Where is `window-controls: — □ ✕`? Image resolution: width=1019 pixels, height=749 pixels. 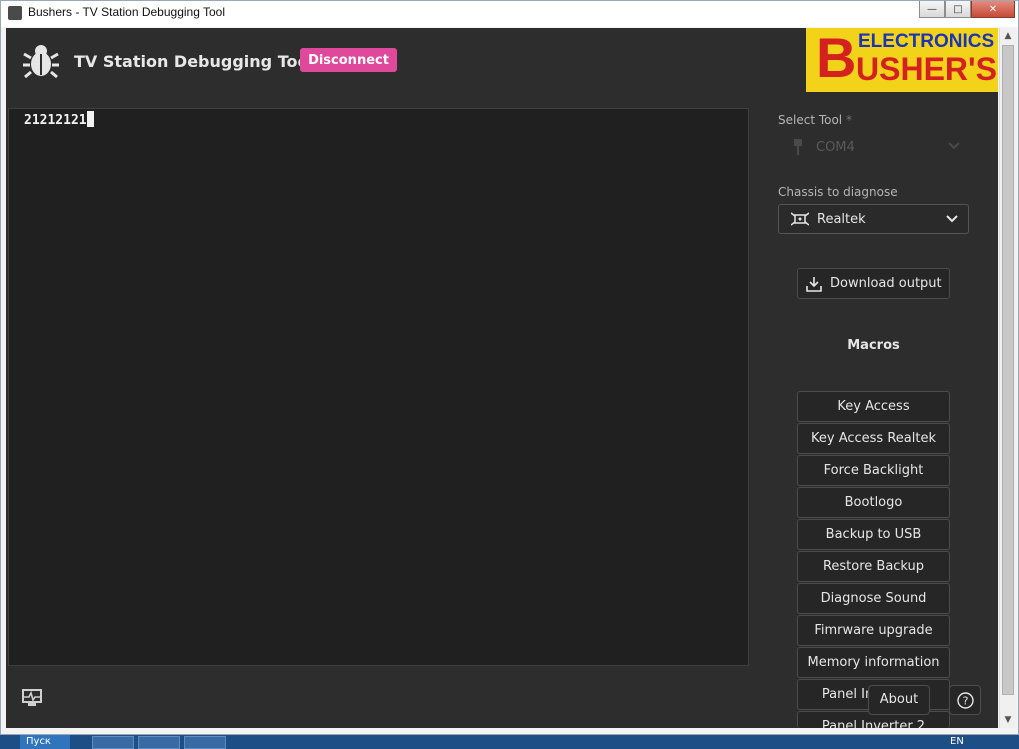 window-controls: — □ ✕ is located at coordinates (967, 10).